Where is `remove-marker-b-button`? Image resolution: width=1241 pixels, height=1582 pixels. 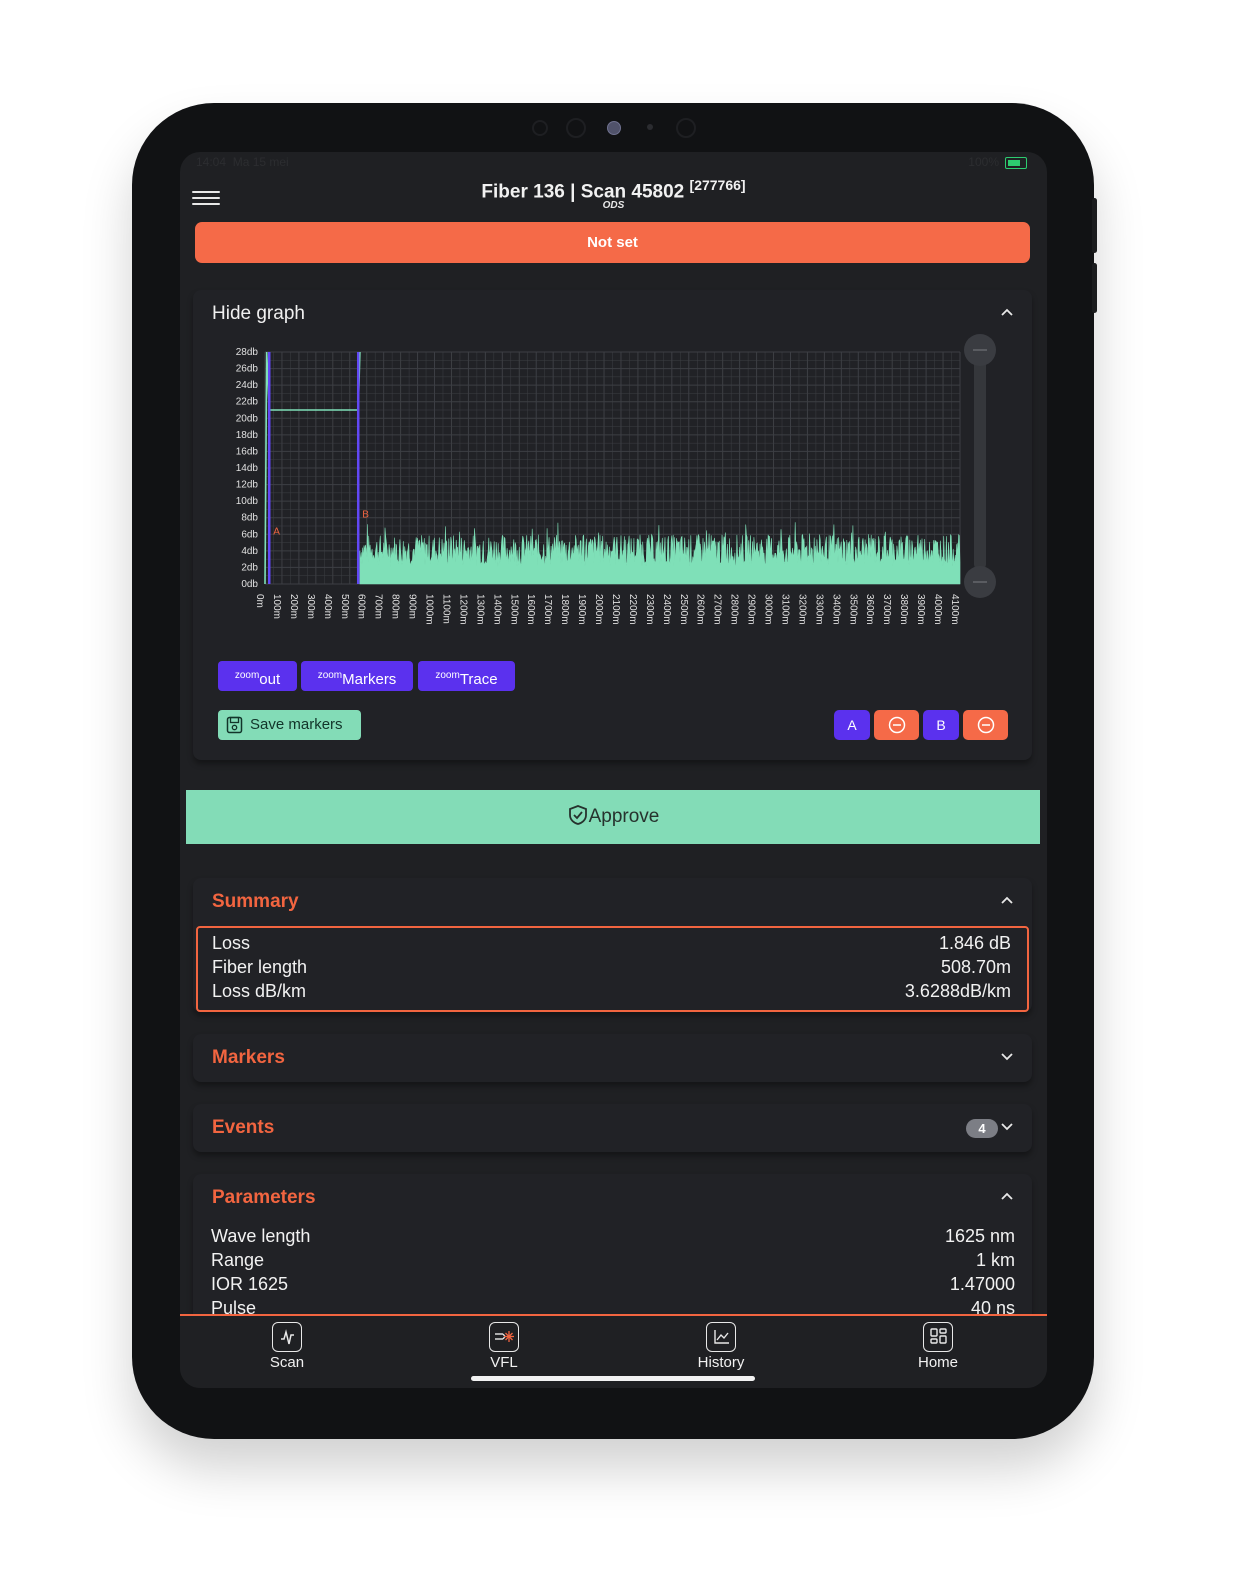 remove-marker-b-button is located at coordinates (985, 725).